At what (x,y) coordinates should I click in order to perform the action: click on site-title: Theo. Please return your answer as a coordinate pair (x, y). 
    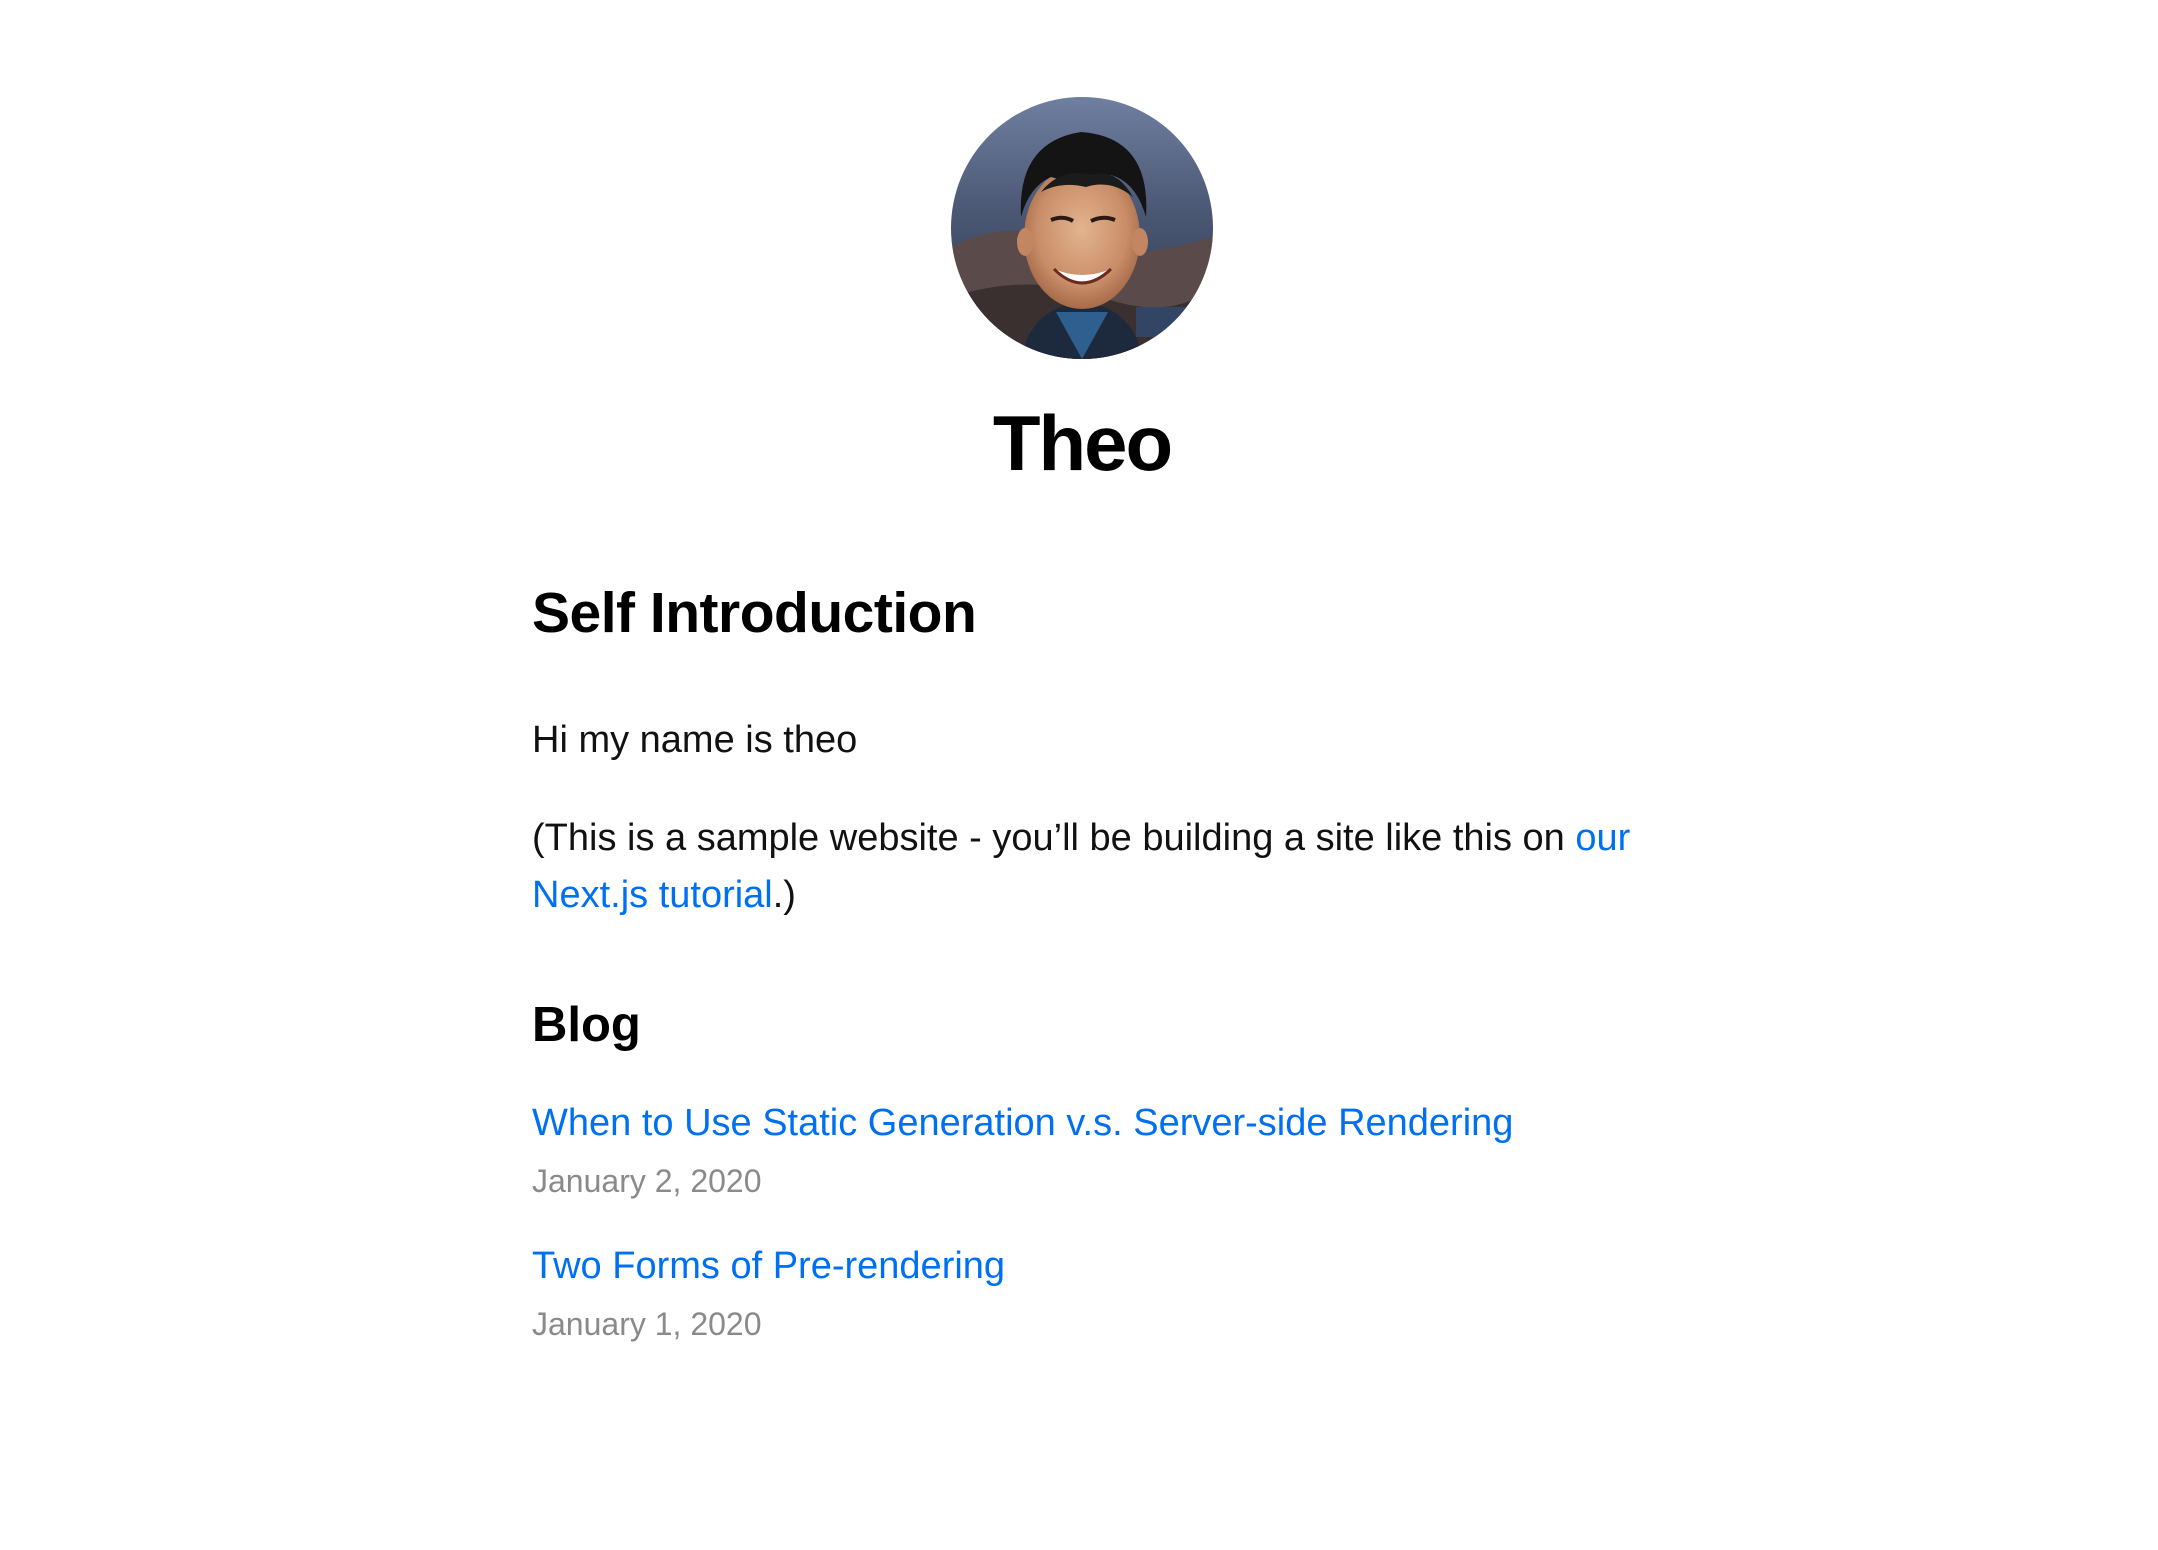
    Looking at the image, I should click on (1082, 443).